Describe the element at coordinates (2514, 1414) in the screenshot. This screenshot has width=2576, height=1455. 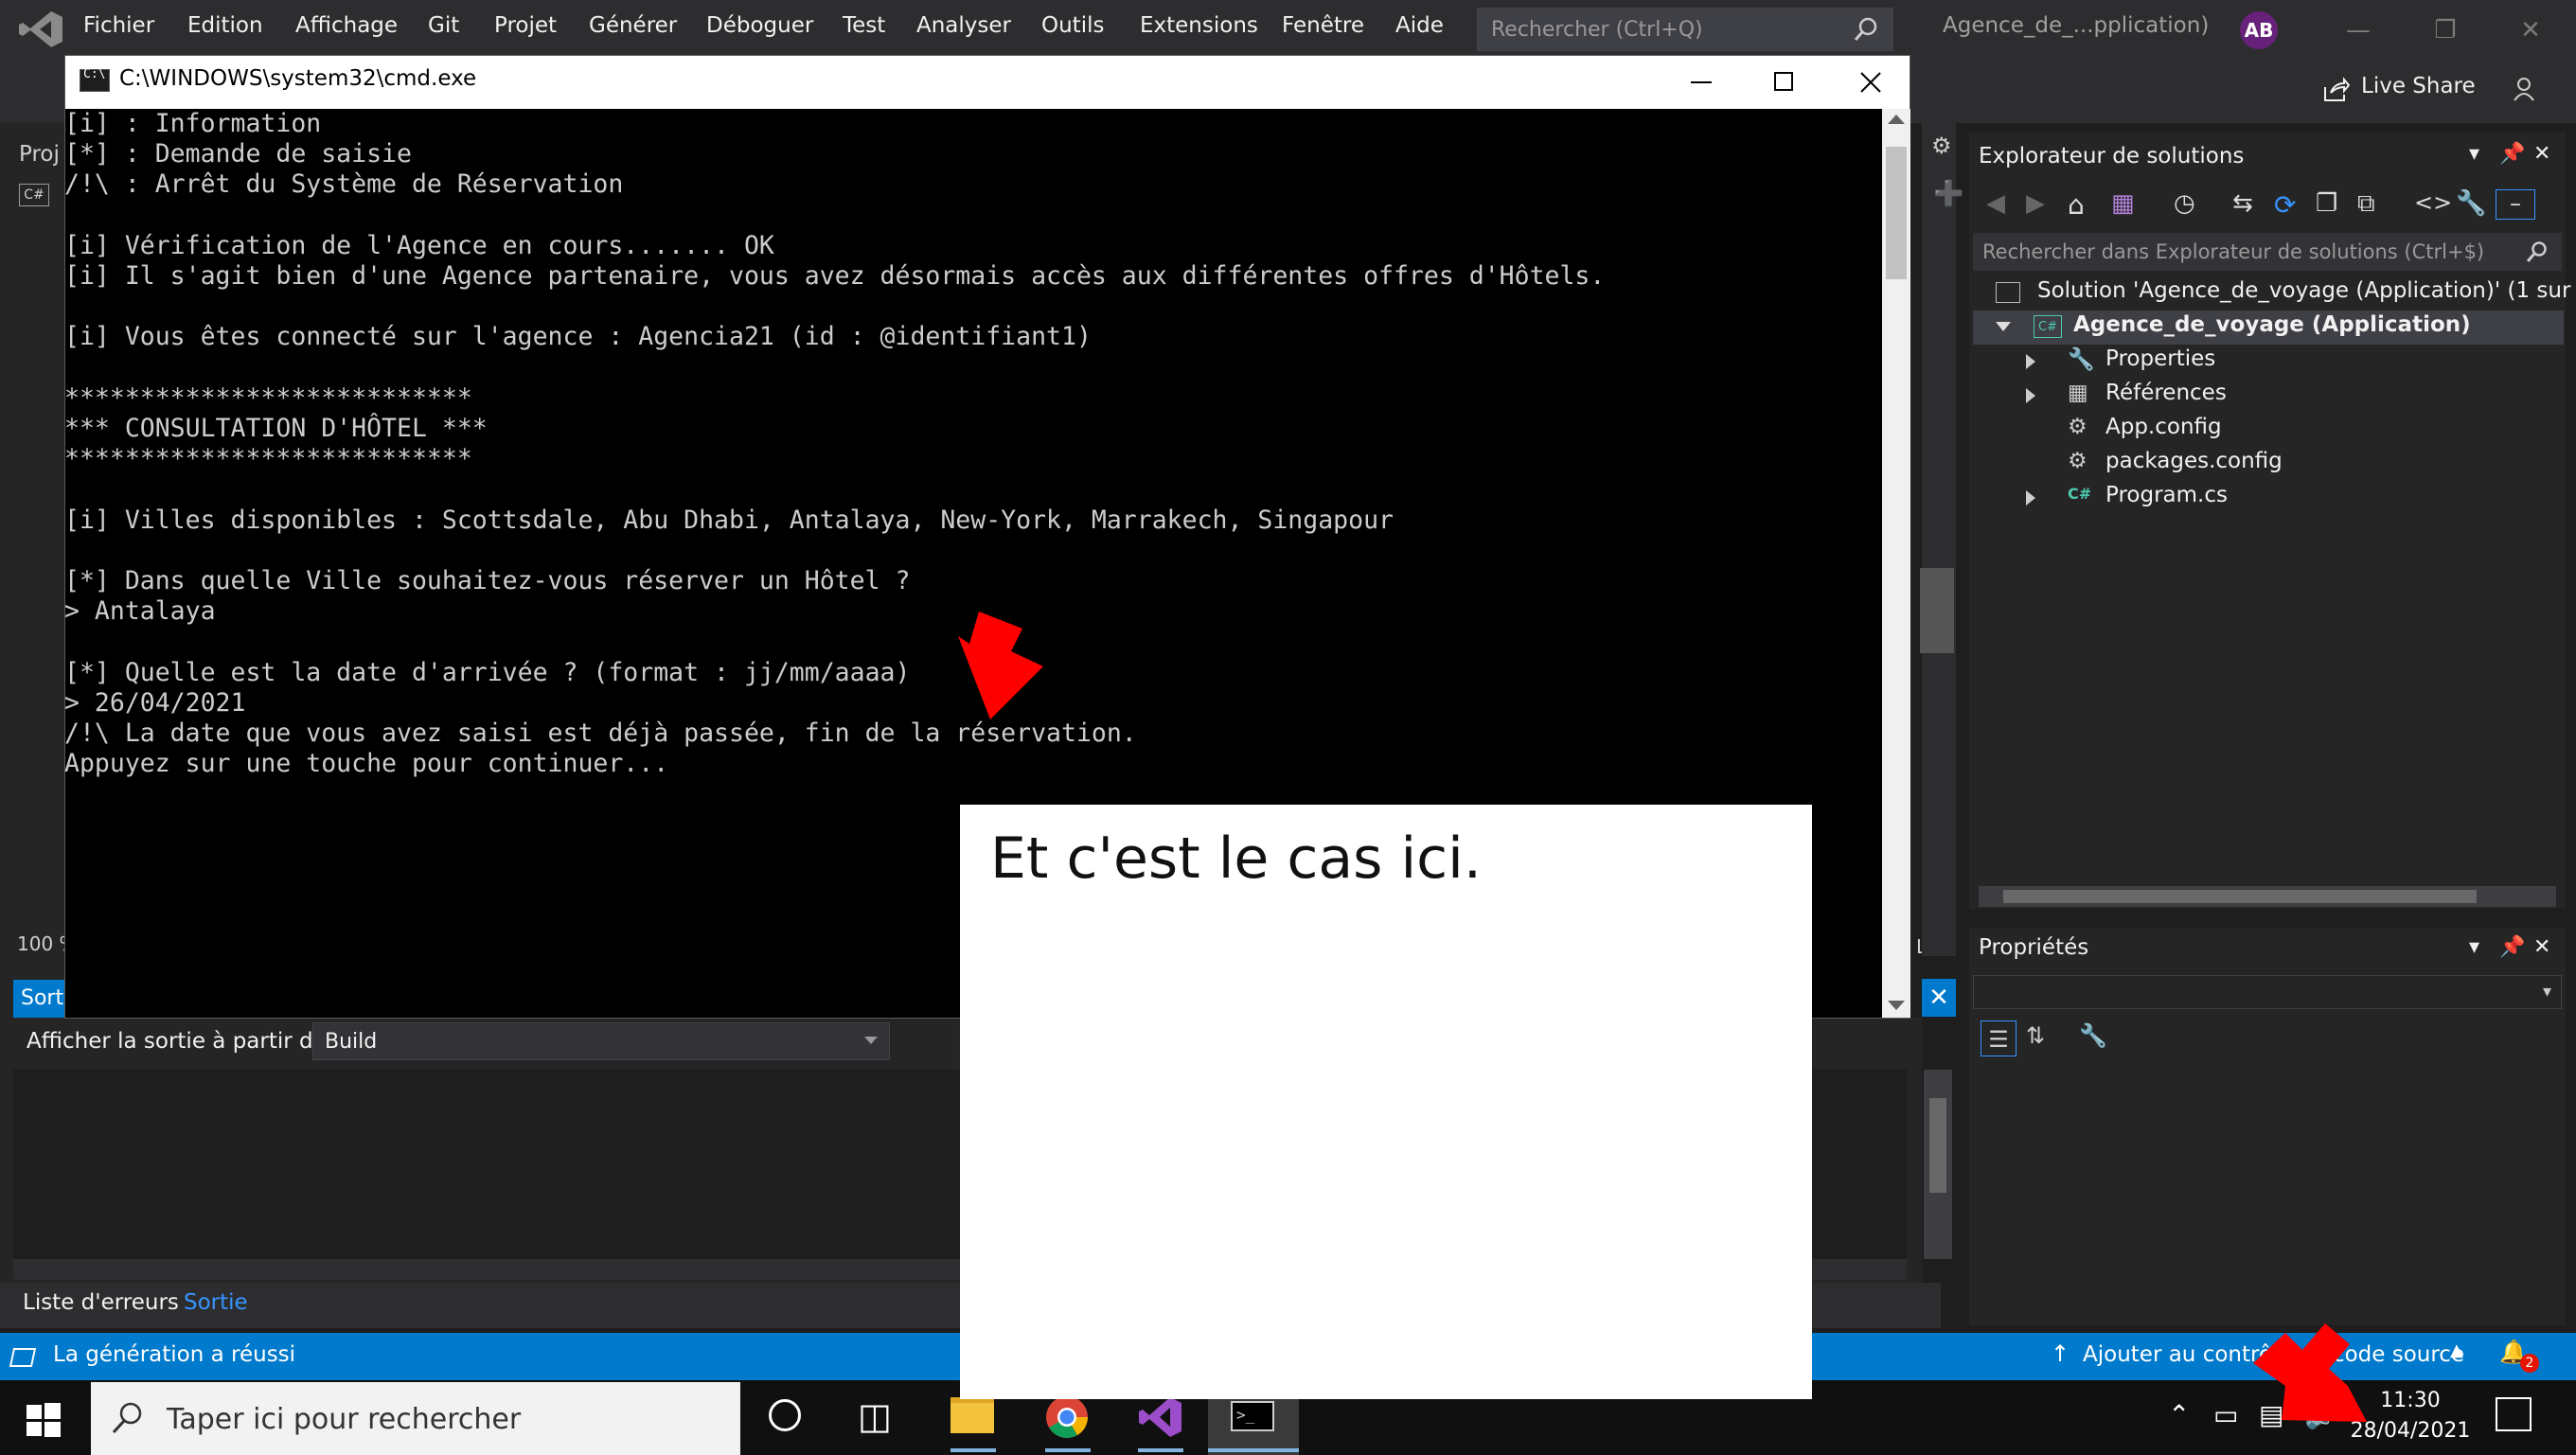
I see `action-center-icon` at that location.